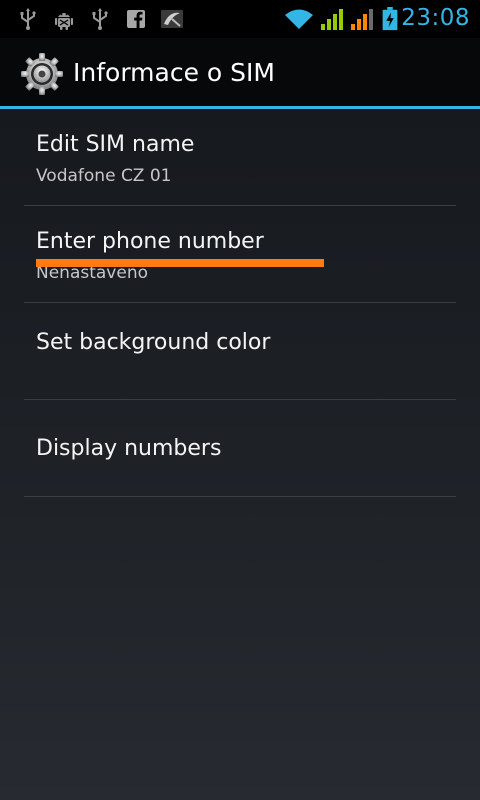 Image resolution: width=480 pixels, height=800 pixels. What do you see at coordinates (390, 19) in the screenshot?
I see `battery-charging-icon` at bounding box center [390, 19].